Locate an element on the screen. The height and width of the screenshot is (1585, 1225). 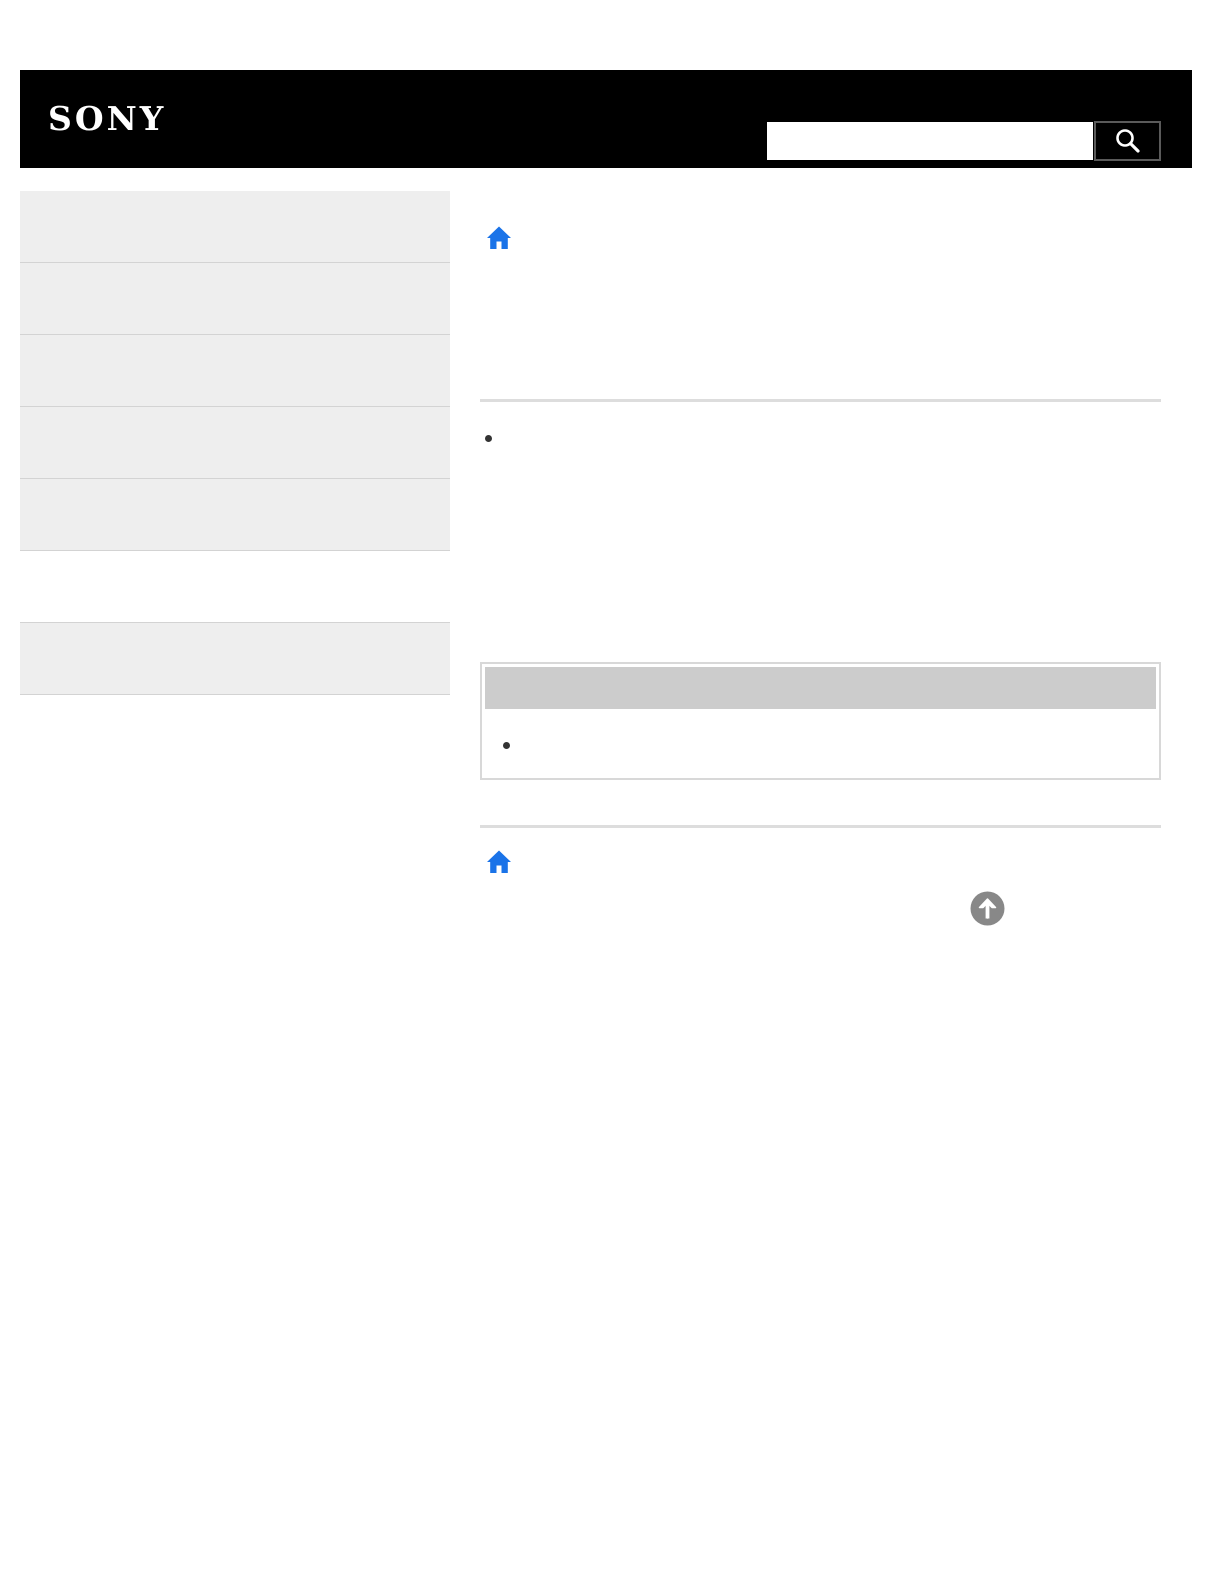
sidebar-nav is located at coordinates (235, 443).